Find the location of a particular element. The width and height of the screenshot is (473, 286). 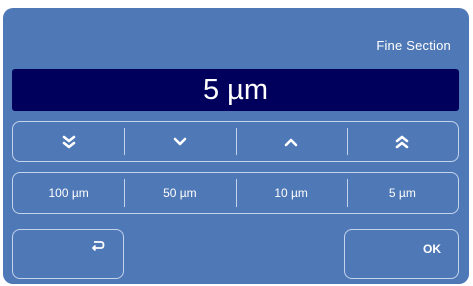

double-chevron-down-icon is located at coordinates (68, 141).